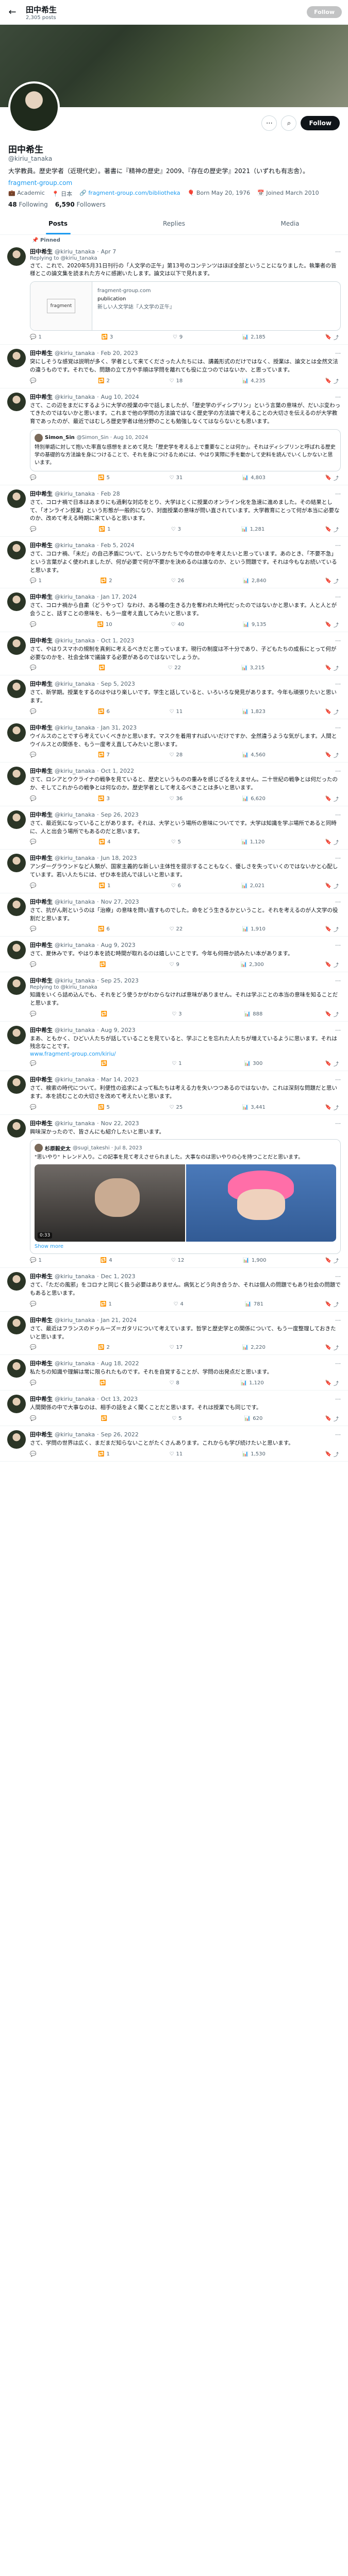  Describe the element at coordinates (254, 799) in the screenshot. I see `tweet-views-button: 📊 6,620` at that location.